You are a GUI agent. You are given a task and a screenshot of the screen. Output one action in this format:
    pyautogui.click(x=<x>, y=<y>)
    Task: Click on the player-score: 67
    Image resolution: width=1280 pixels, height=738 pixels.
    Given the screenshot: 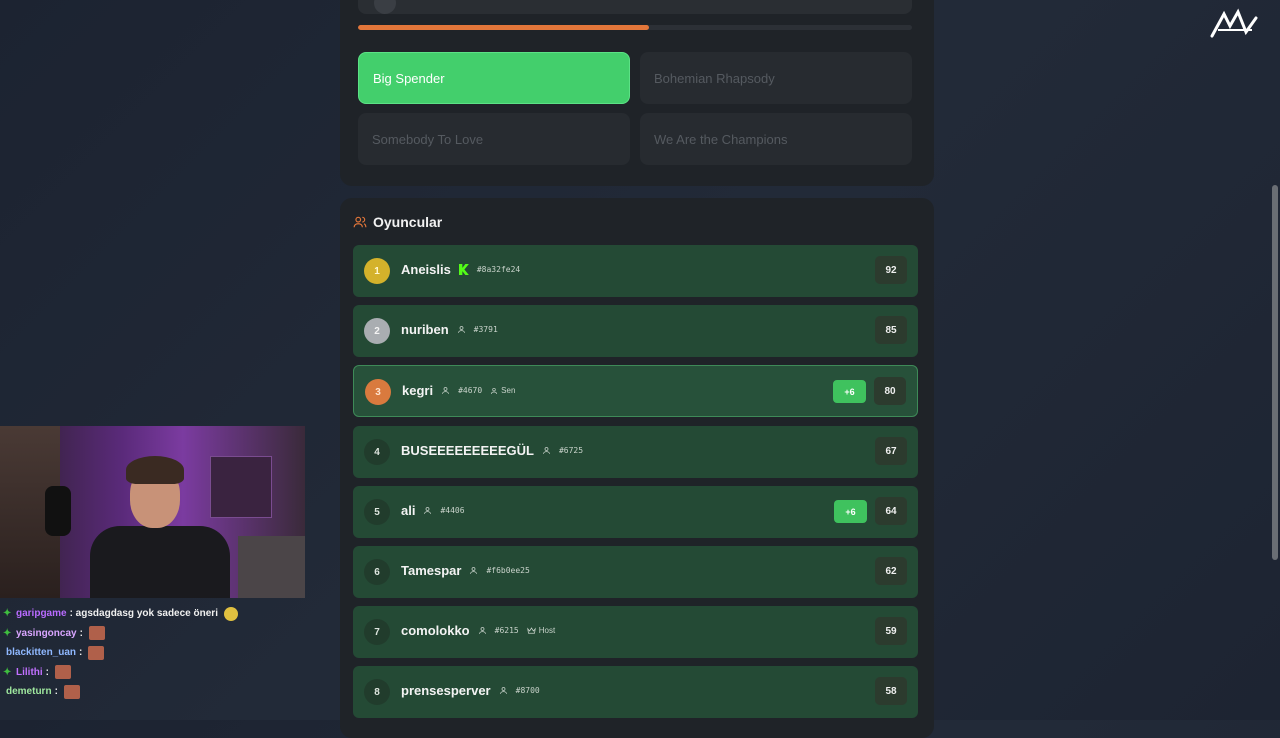 What is the action you would take?
    pyautogui.click(x=891, y=451)
    